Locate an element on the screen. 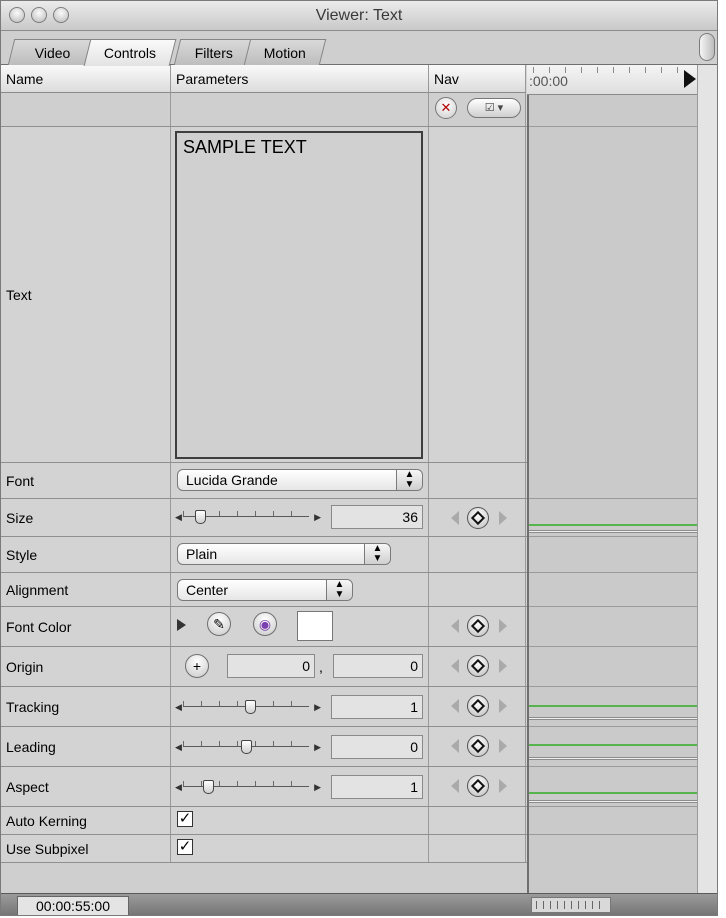 The height and width of the screenshot is (918, 726). size-slider: ◀ ▶ is located at coordinates (249, 517).